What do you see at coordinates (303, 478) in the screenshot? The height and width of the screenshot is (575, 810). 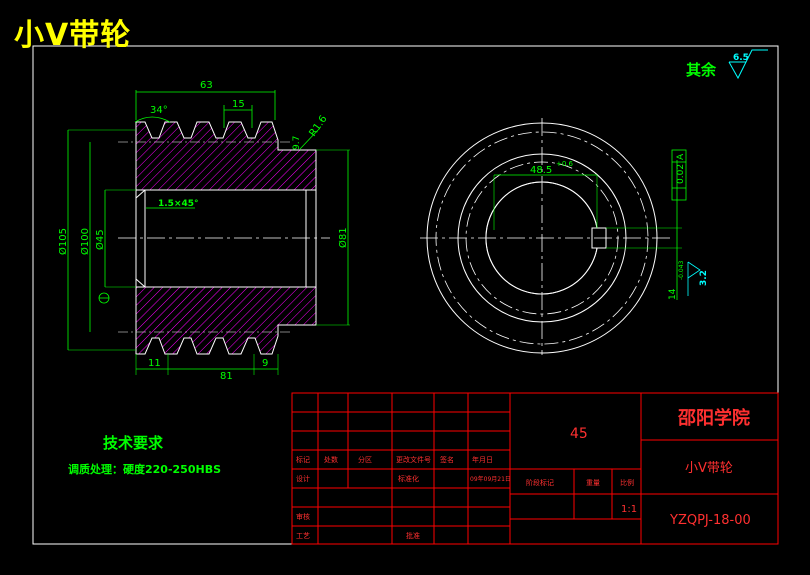 I see `tb-label-design: 设计` at bounding box center [303, 478].